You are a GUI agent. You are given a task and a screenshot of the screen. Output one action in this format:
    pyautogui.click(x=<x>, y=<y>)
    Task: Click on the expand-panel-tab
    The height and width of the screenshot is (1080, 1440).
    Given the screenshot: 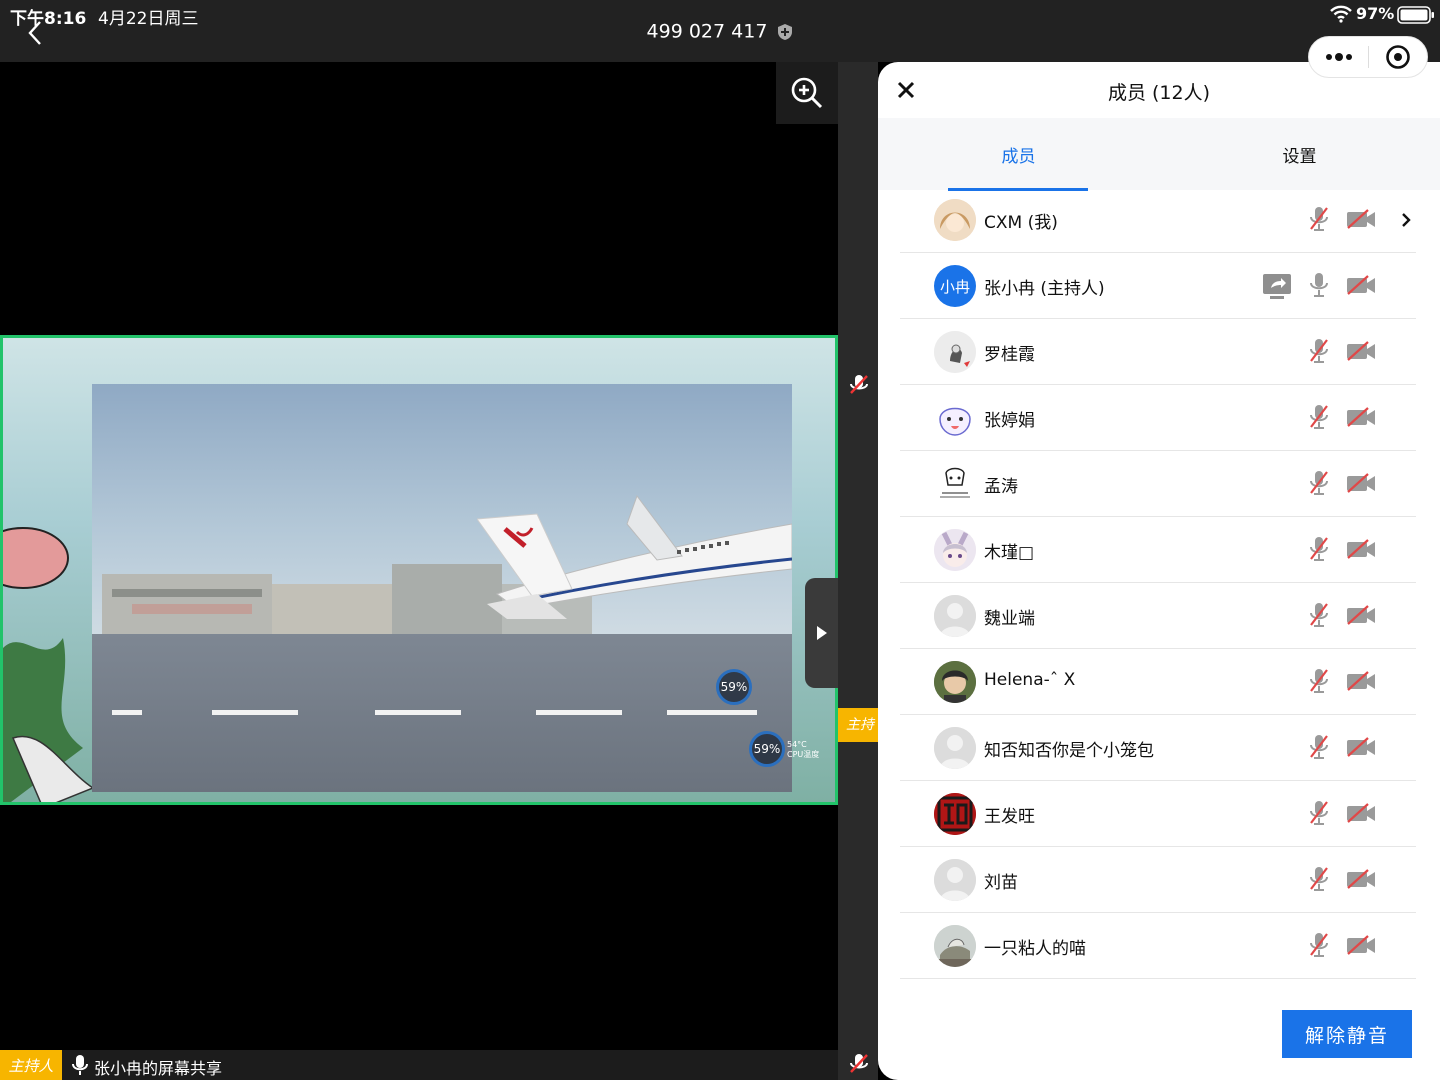 What is the action you would take?
    pyautogui.click(x=821, y=633)
    